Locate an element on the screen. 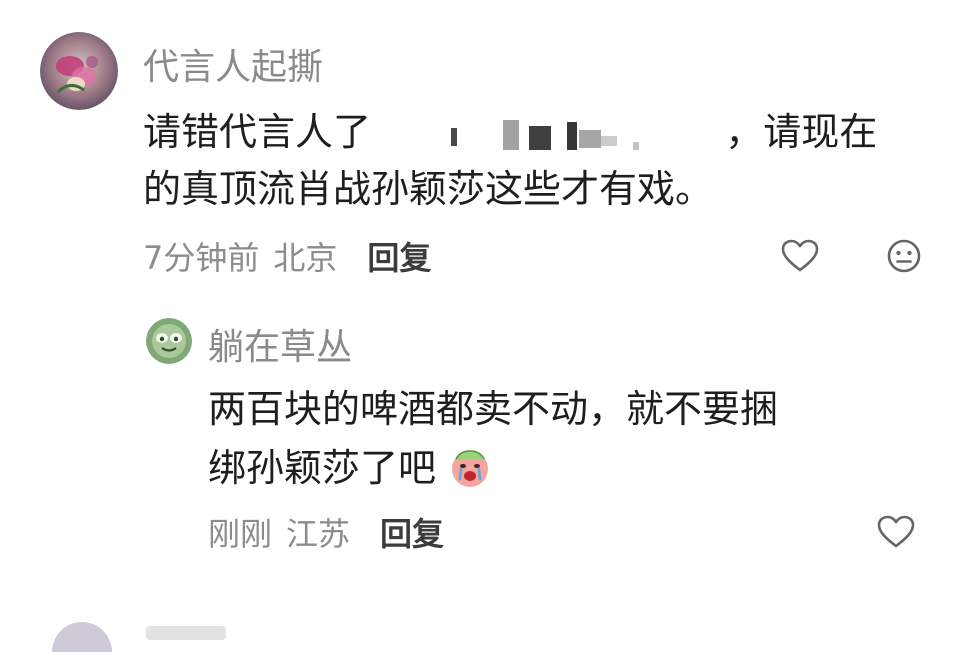  next-comment-avatar-partial is located at coordinates (82, 637).